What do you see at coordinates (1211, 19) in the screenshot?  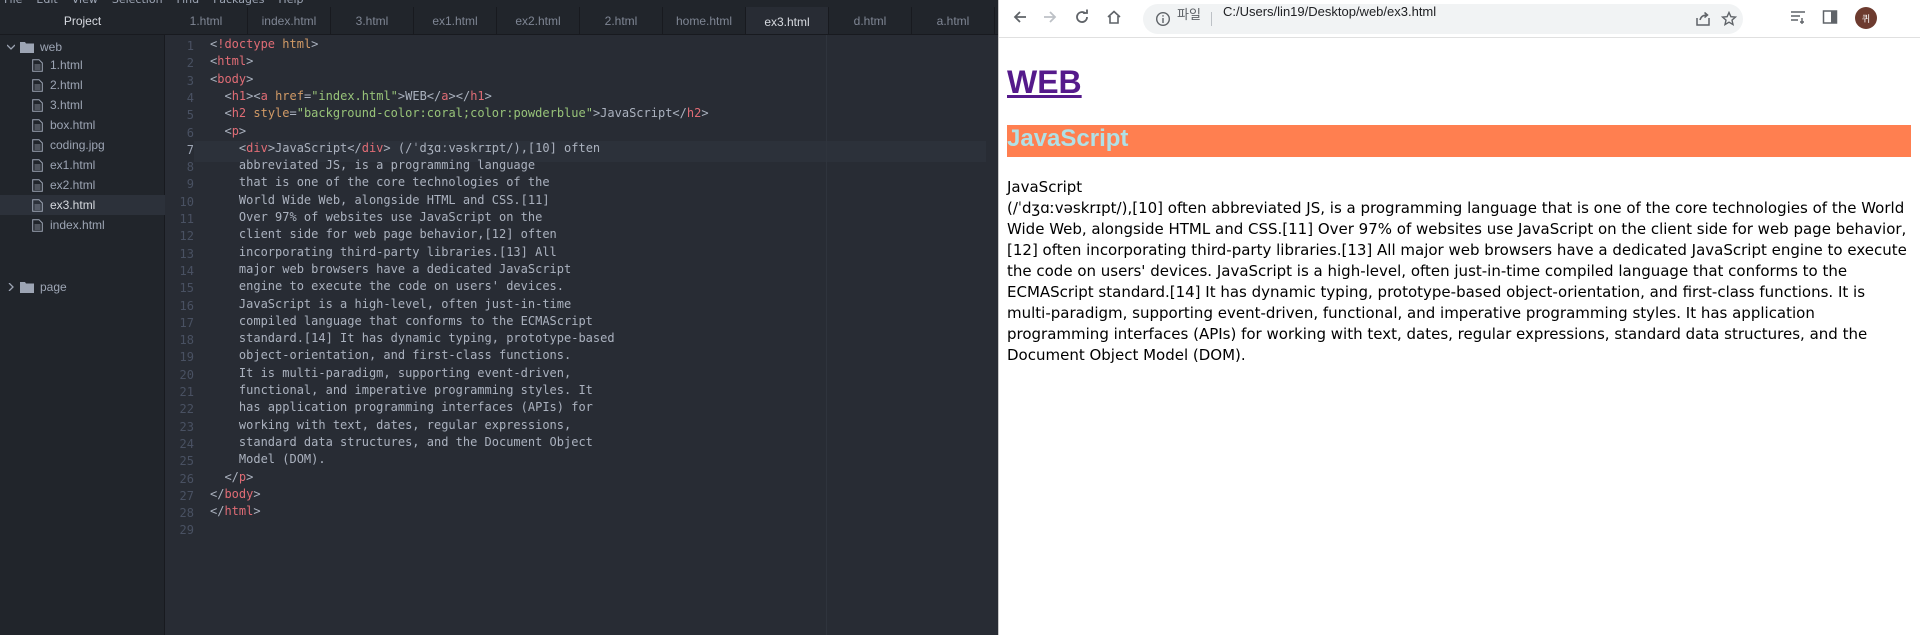 I see `divider` at bounding box center [1211, 19].